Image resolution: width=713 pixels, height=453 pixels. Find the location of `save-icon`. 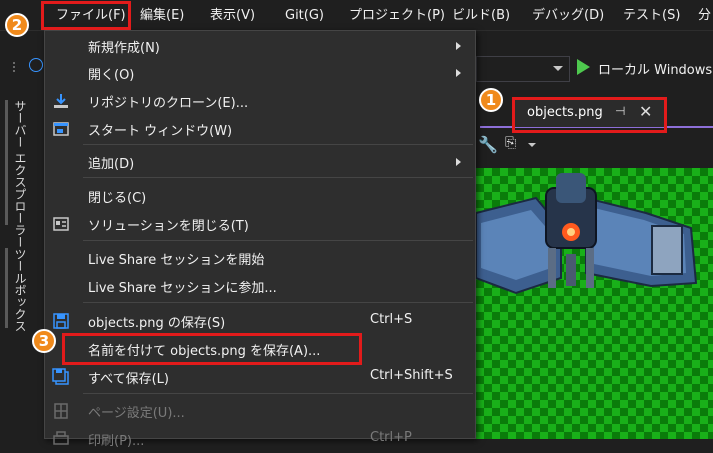

save-icon is located at coordinates (61, 321).